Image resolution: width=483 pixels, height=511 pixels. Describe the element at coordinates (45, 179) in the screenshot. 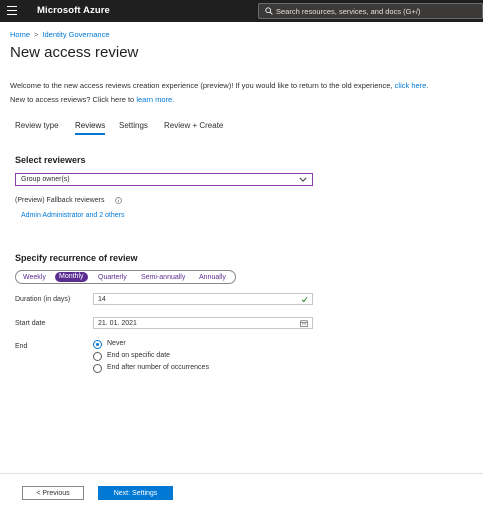

I see `reviewers-dropdown-value: Group owner(s)` at that location.